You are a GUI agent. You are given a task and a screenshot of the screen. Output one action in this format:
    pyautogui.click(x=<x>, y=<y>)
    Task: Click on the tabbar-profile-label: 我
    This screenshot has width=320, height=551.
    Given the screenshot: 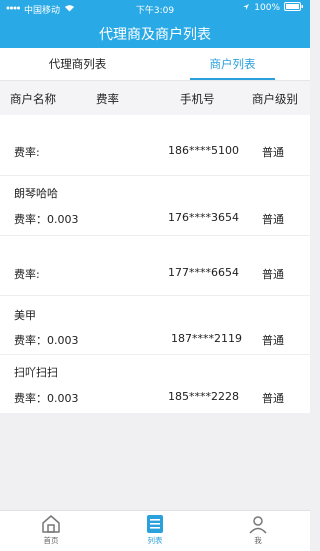 What is the action you would take?
    pyautogui.click(x=258, y=540)
    